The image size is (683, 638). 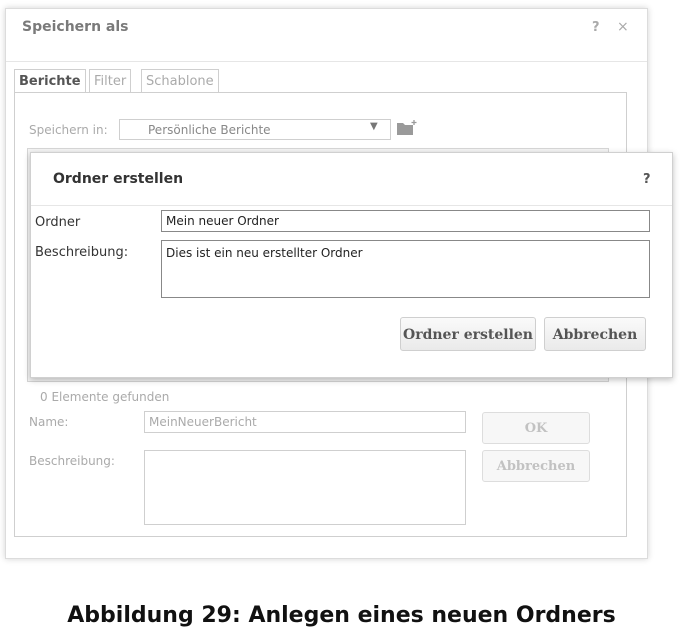 I want to click on tab-berichte: Berichte, so click(x=50, y=81).